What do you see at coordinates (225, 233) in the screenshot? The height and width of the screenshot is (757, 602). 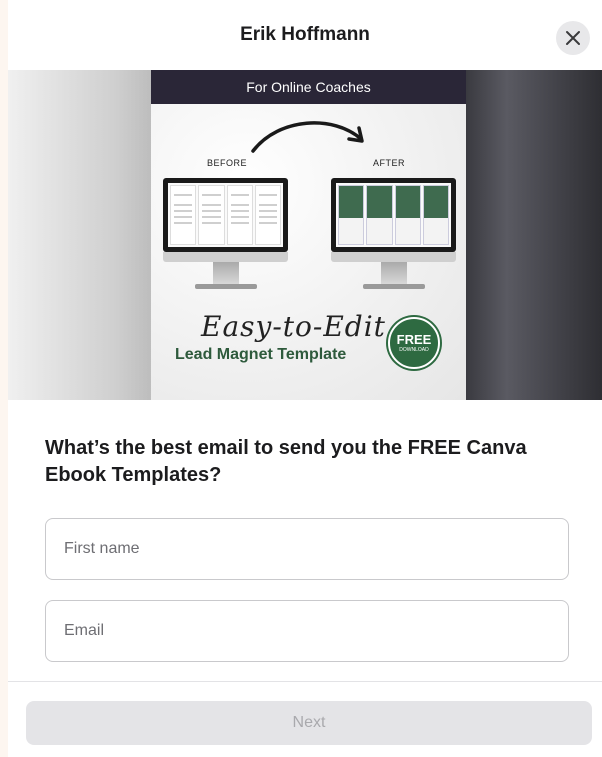 I see `monitor-before` at bounding box center [225, 233].